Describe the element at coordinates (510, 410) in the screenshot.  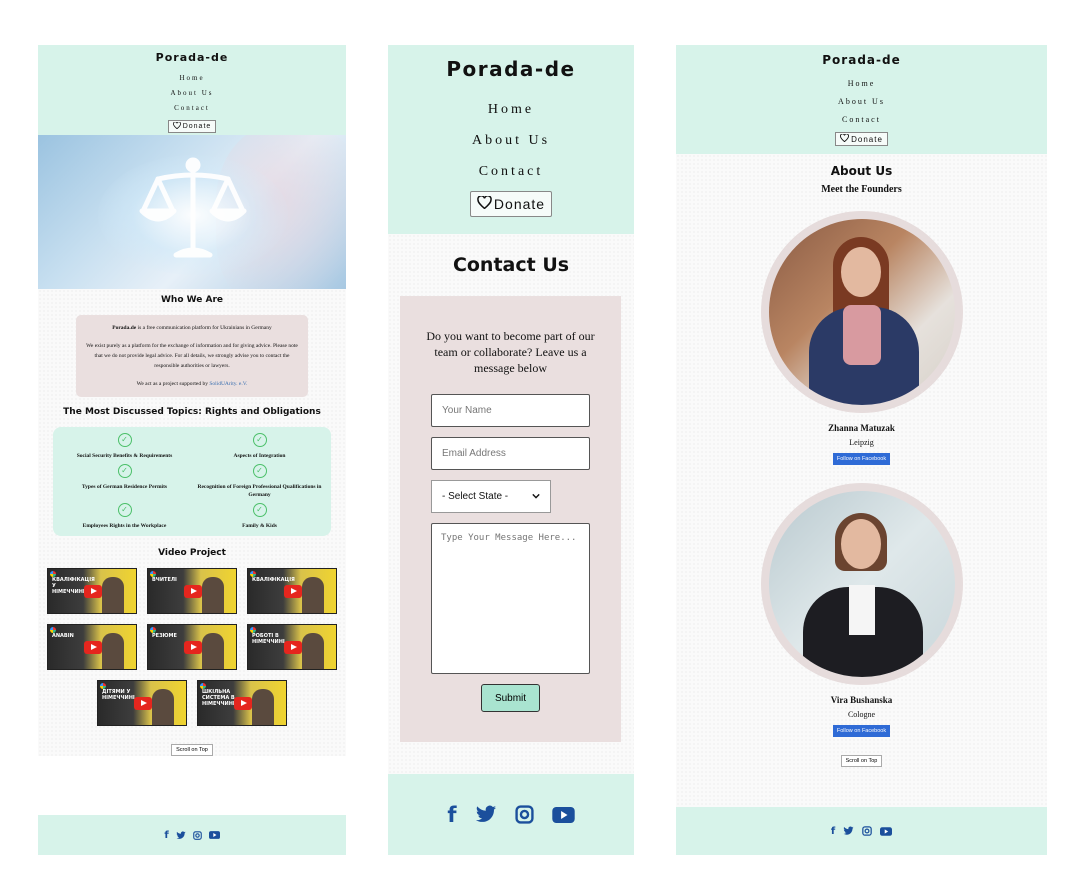
I see `name-field` at that location.